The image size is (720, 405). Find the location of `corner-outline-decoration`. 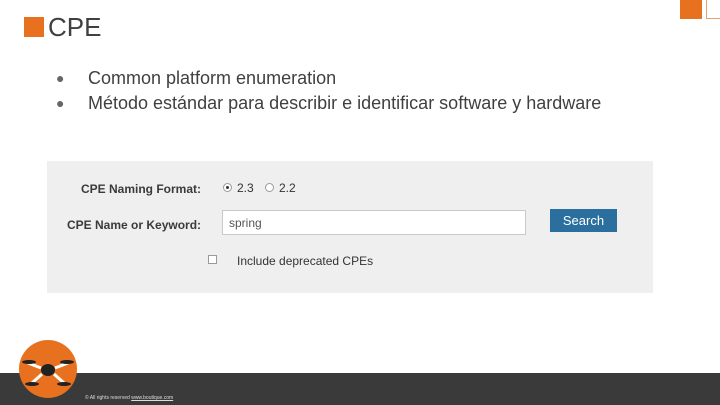

corner-outline-decoration is located at coordinates (713, 9).